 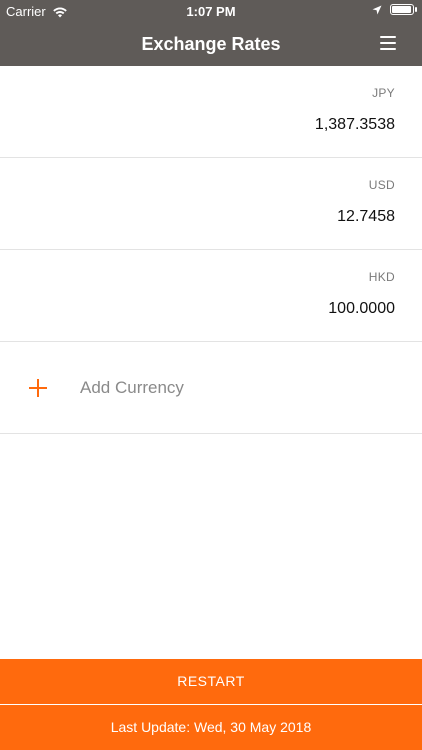 I want to click on battery-level-fill, so click(x=401, y=9).